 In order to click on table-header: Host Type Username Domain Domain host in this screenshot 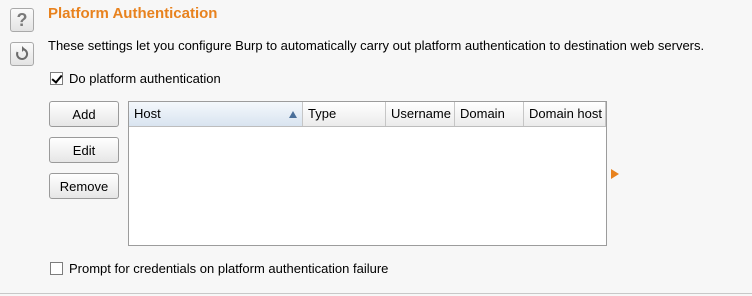, I will do `click(367, 114)`.